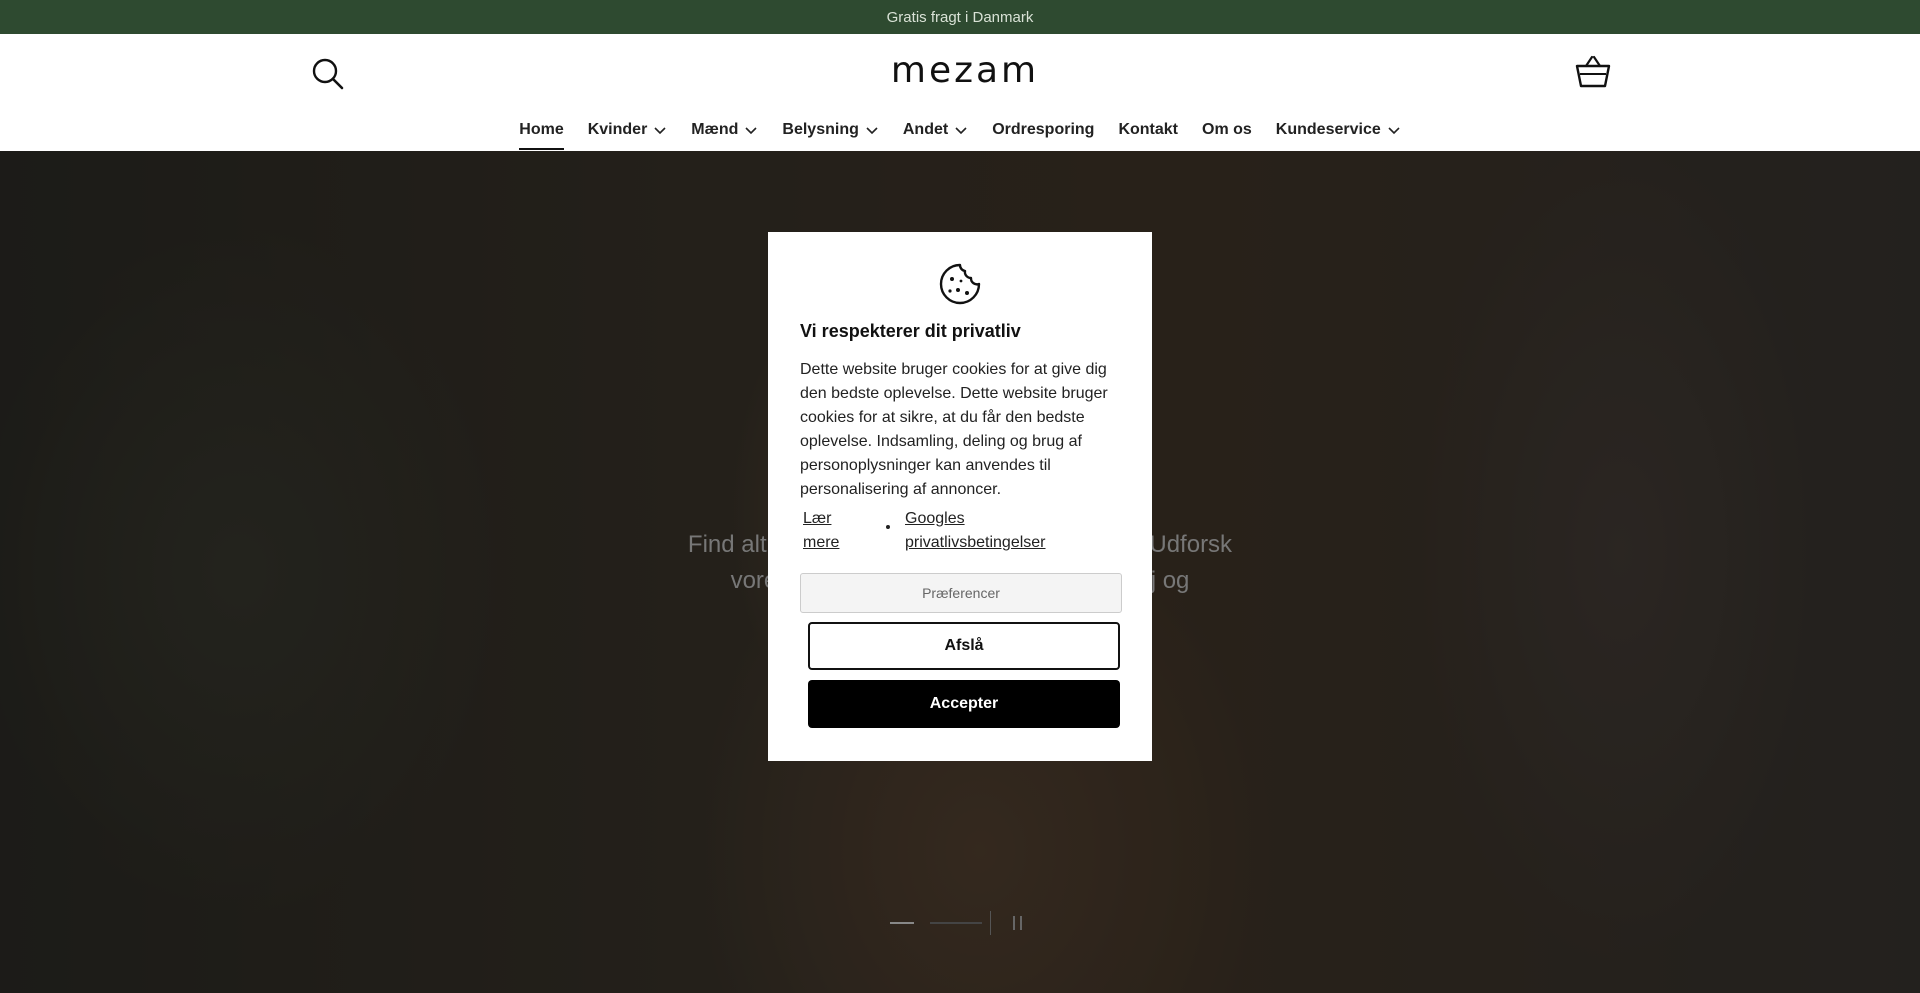  What do you see at coordinates (964, 704) in the screenshot?
I see `accept-button: Accepter` at bounding box center [964, 704].